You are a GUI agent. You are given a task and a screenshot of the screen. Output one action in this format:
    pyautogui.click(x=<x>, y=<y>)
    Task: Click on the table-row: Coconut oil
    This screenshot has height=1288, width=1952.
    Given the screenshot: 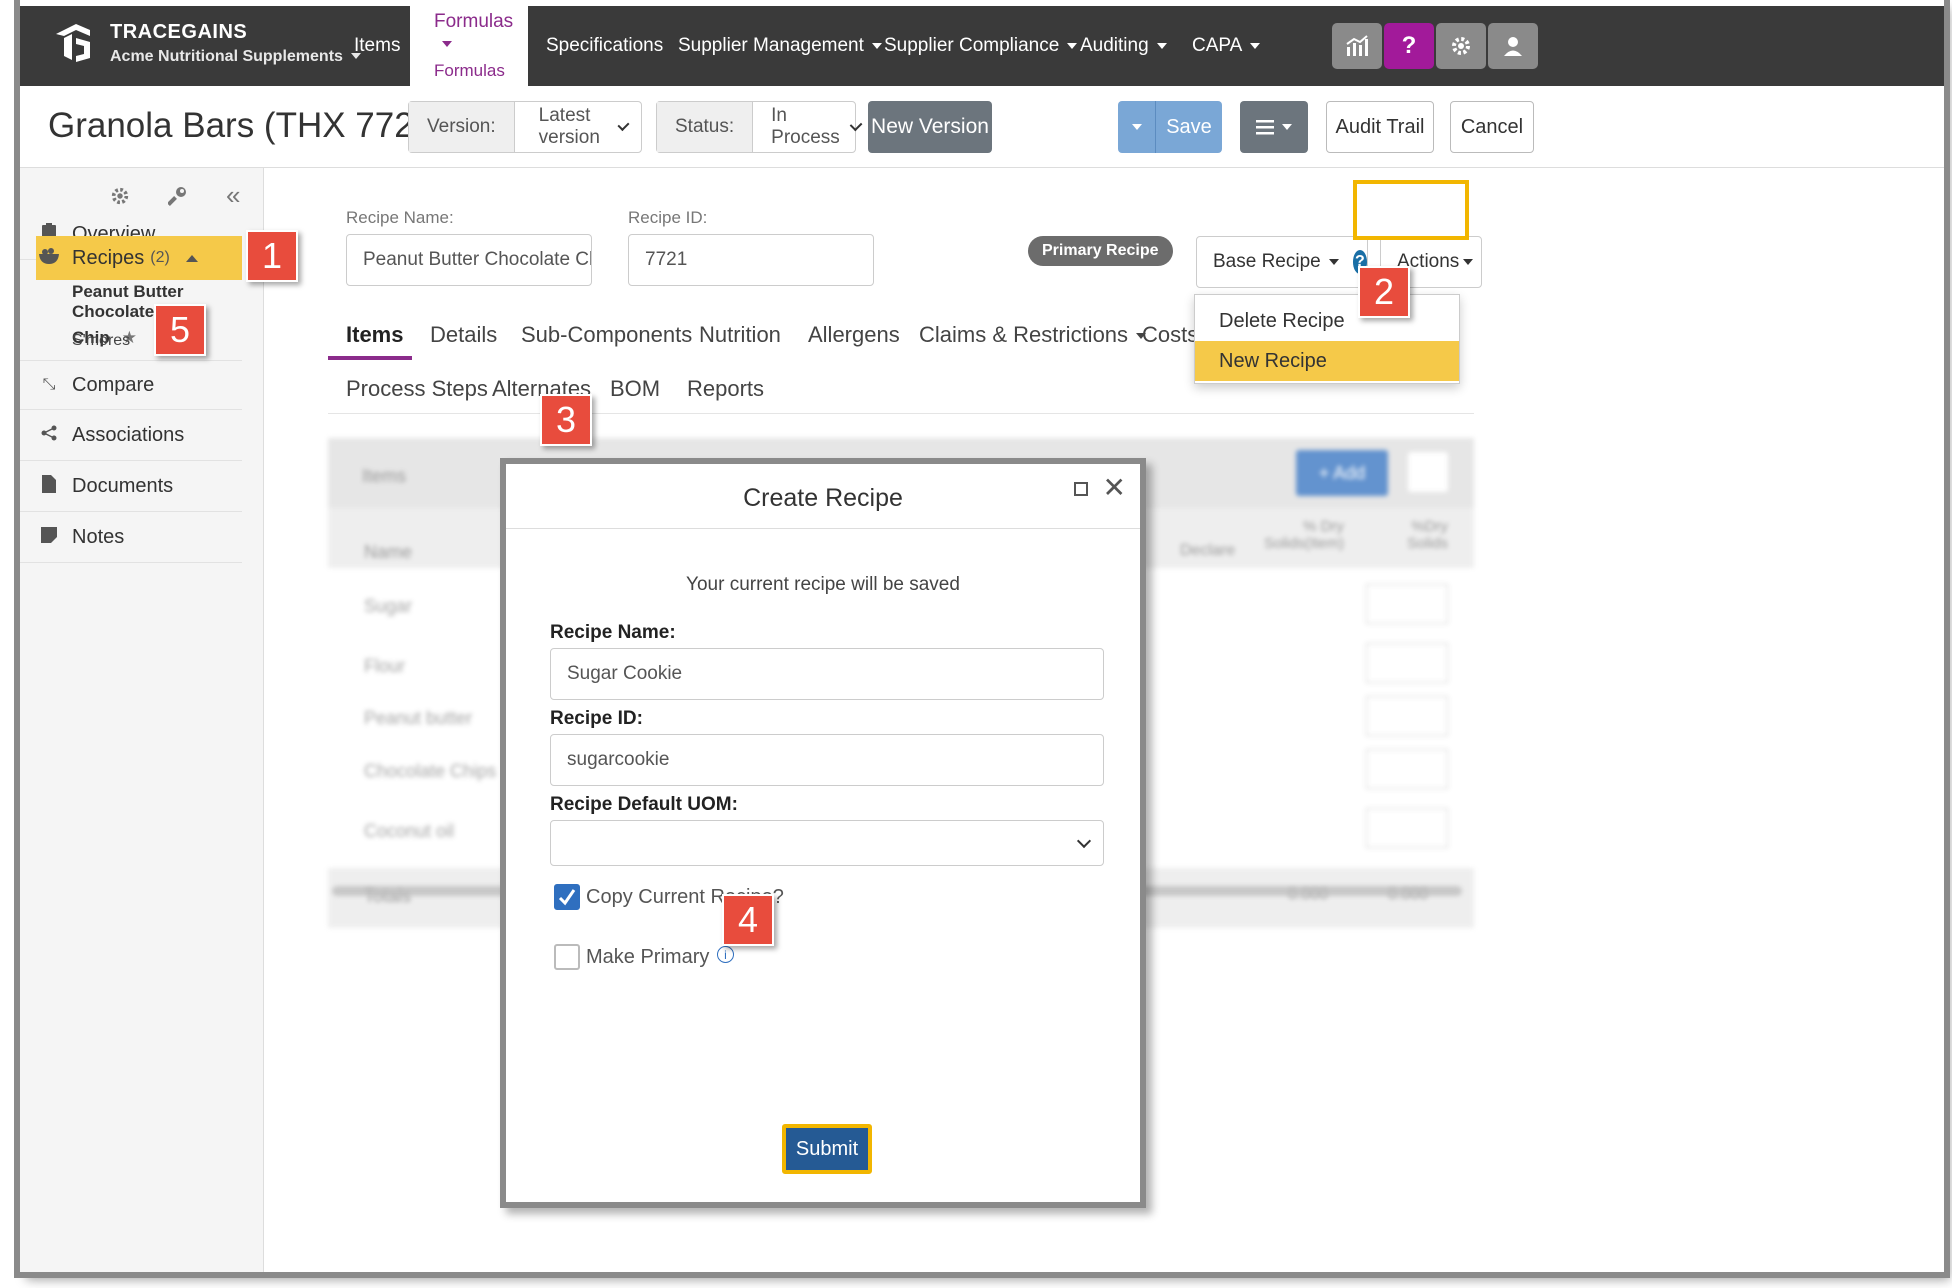 What is the action you would take?
    pyautogui.click(x=409, y=831)
    